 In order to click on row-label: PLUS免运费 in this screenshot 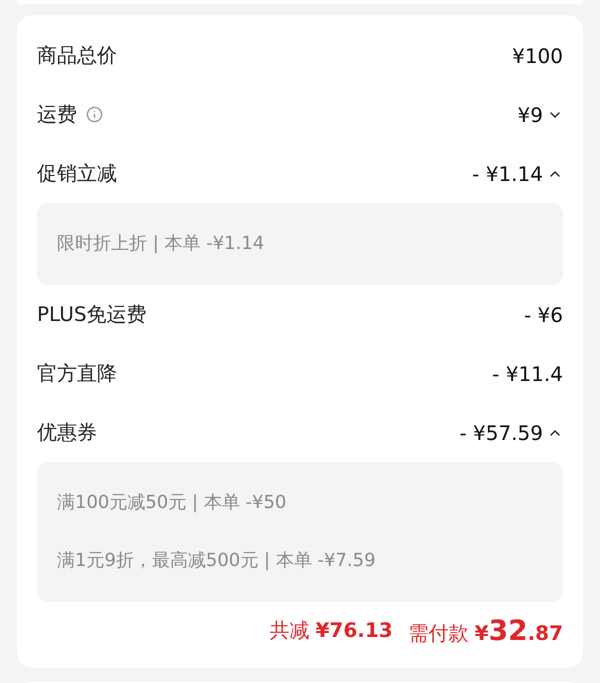, I will do `click(92, 314)`.